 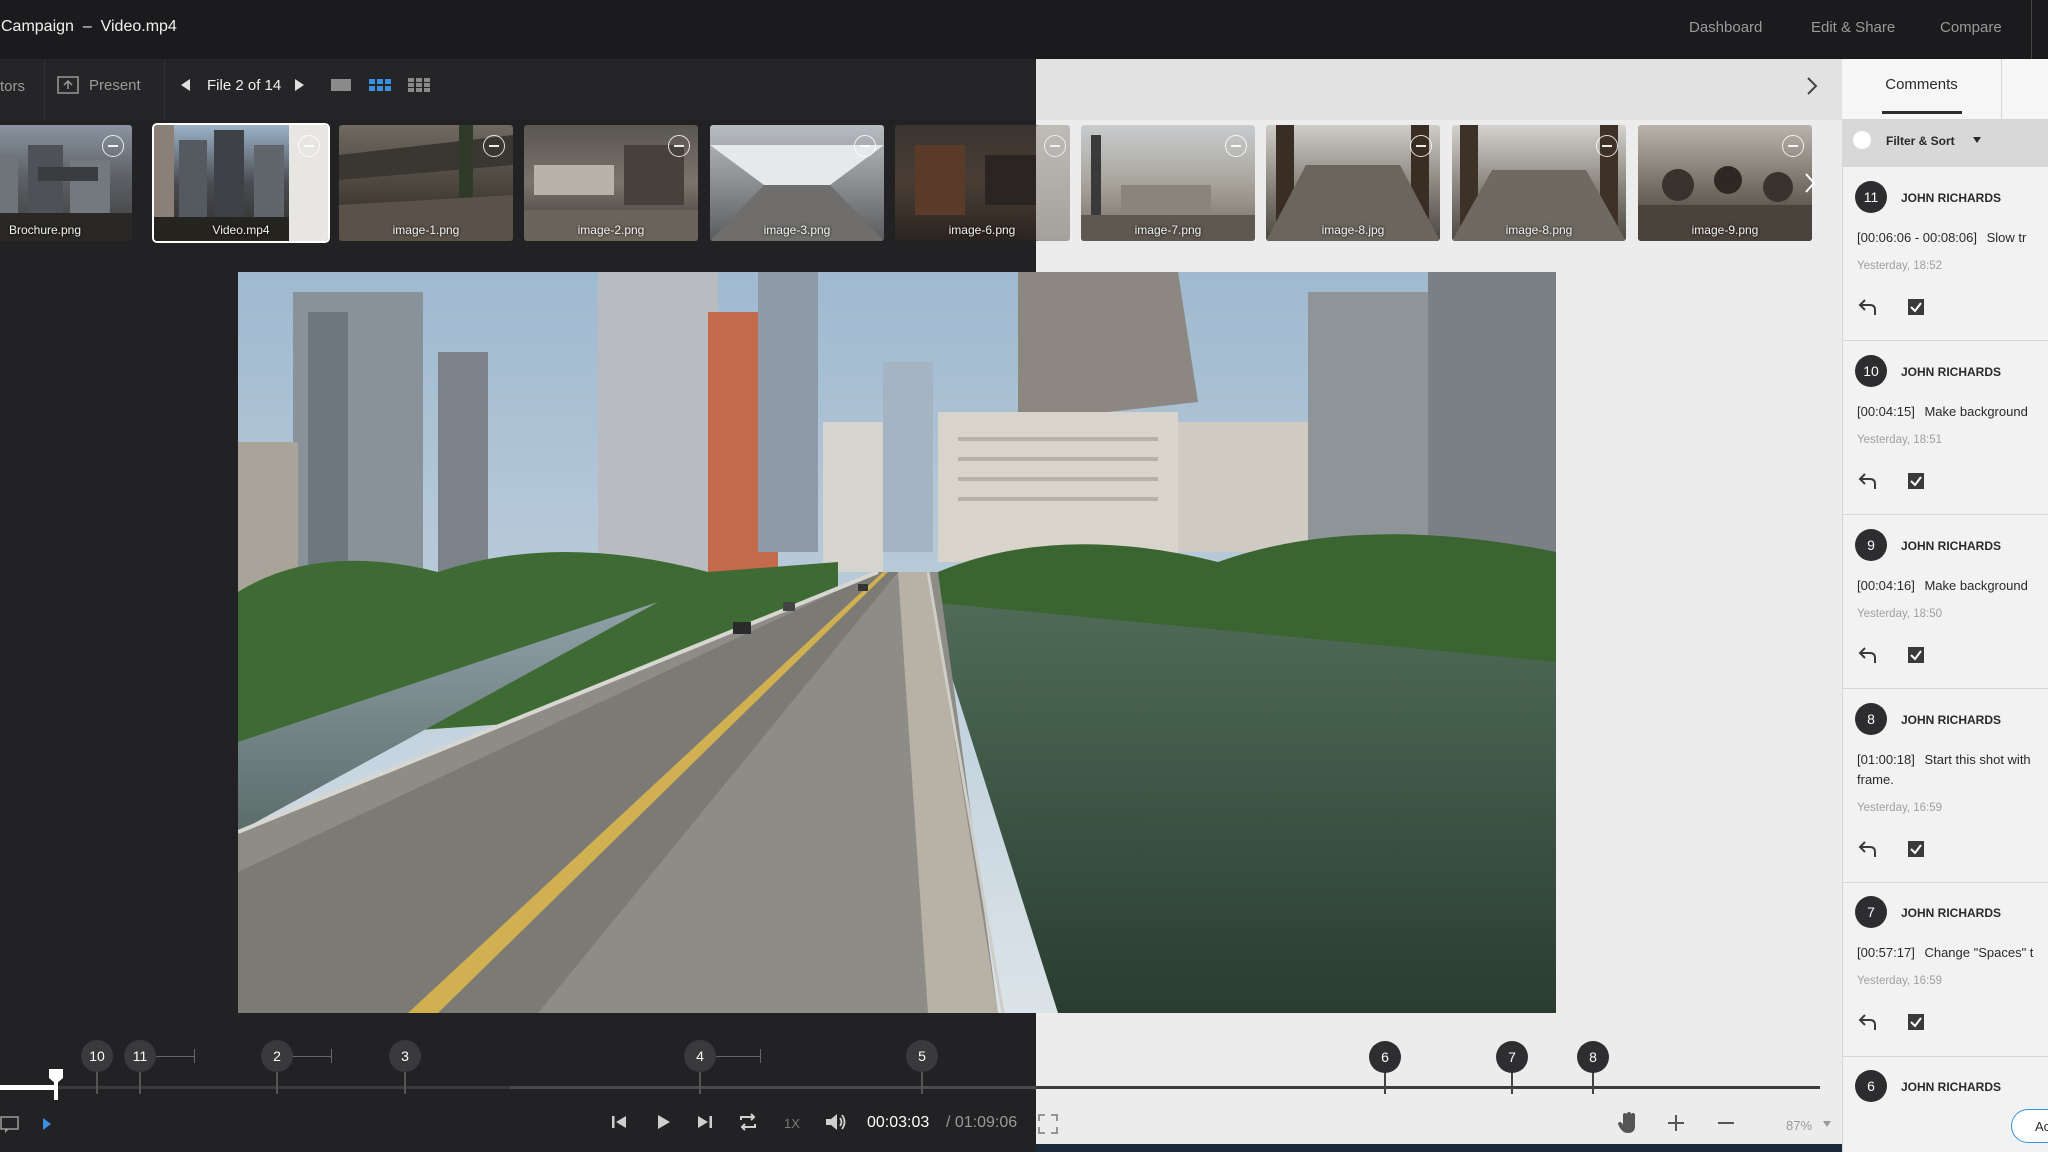 What do you see at coordinates (1900, 440) in the screenshot?
I see `comment-time: Yesterday, 18:51` at bounding box center [1900, 440].